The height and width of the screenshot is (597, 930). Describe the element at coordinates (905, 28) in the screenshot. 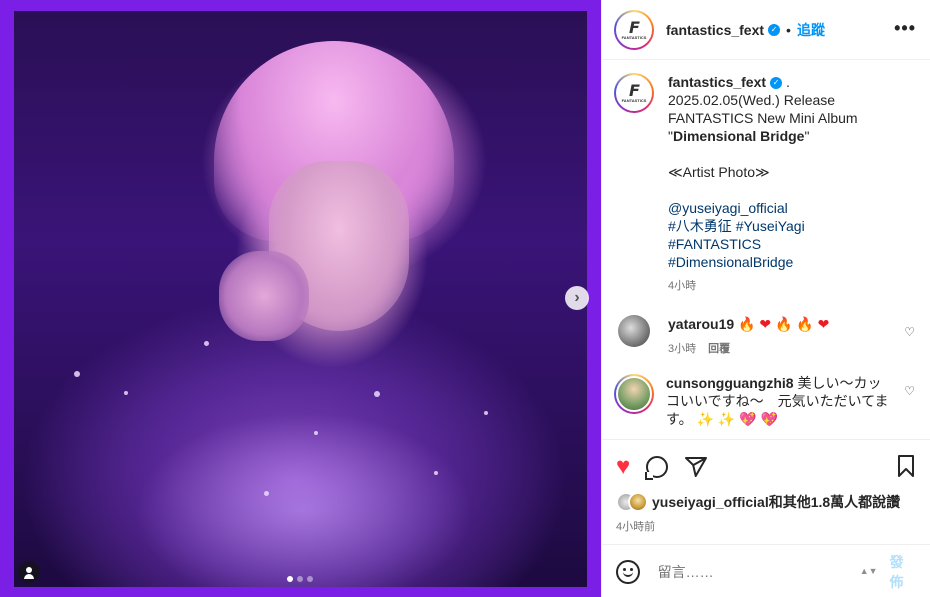

I see `more-options-icon: •••` at that location.